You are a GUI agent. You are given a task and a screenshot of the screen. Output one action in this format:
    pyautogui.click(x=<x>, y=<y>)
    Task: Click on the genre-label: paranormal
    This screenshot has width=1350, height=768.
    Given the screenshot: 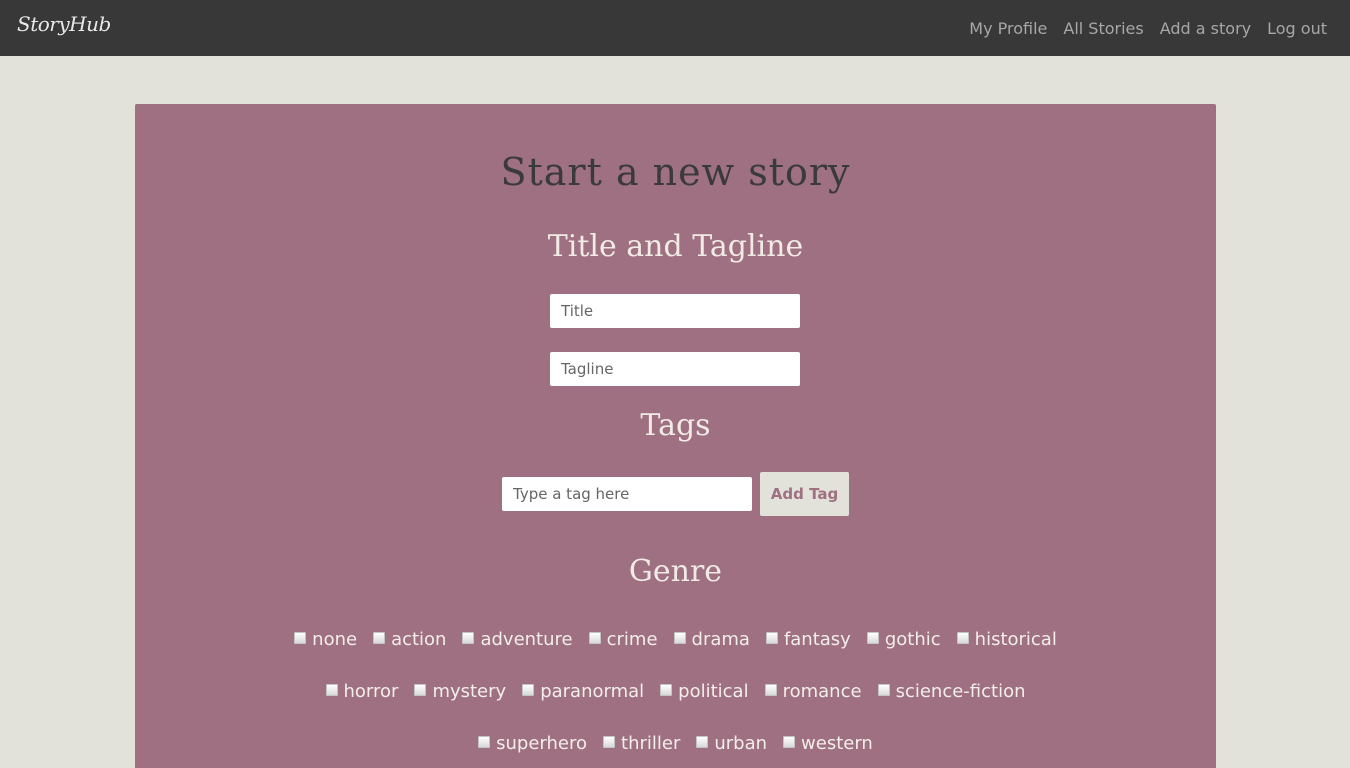 What is the action you would take?
    pyautogui.click(x=592, y=691)
    